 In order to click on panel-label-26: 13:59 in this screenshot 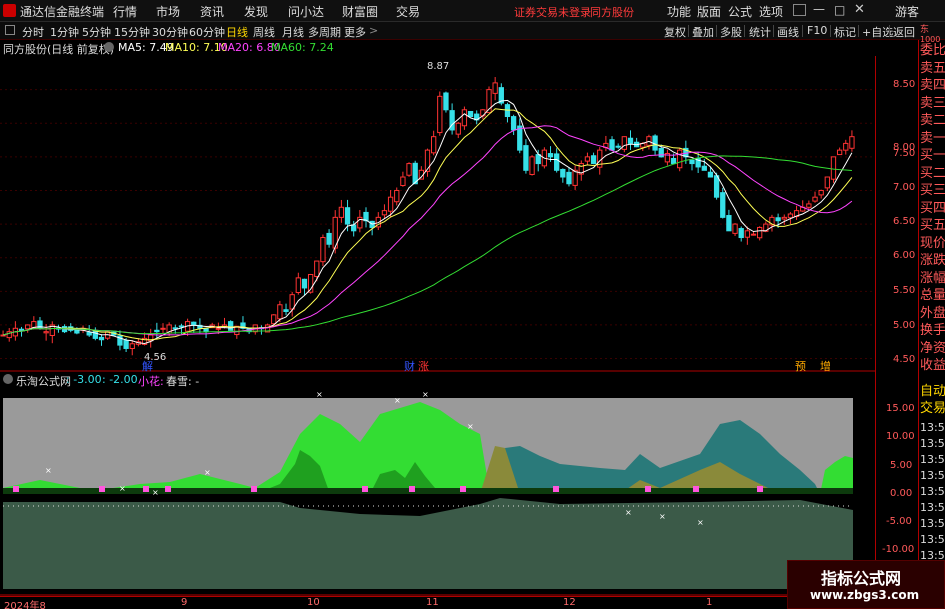, I will do `click(932, 507)`.